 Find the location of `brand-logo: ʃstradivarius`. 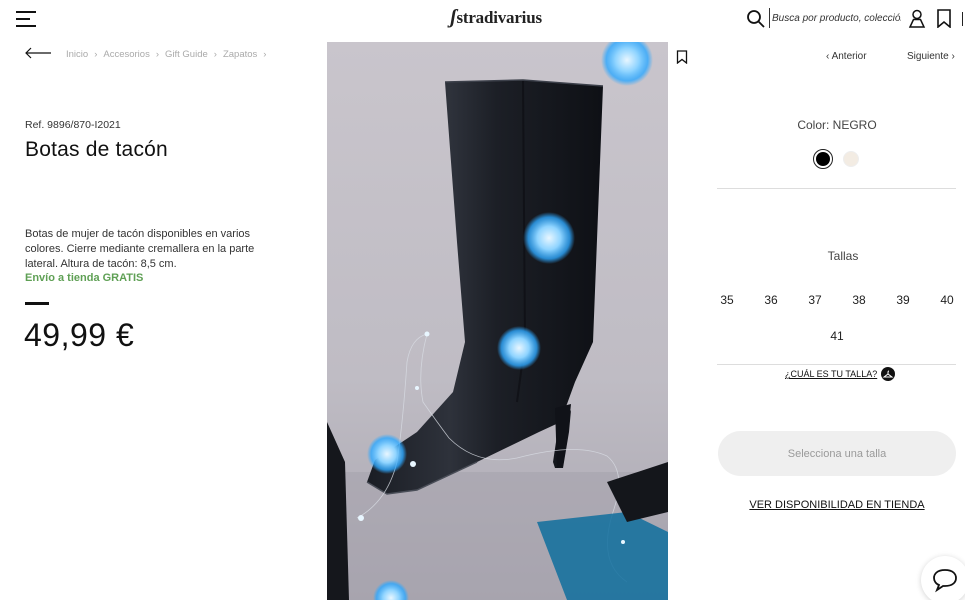

brand-logo: ʃstradivarius is located at coordinates (496, 17).